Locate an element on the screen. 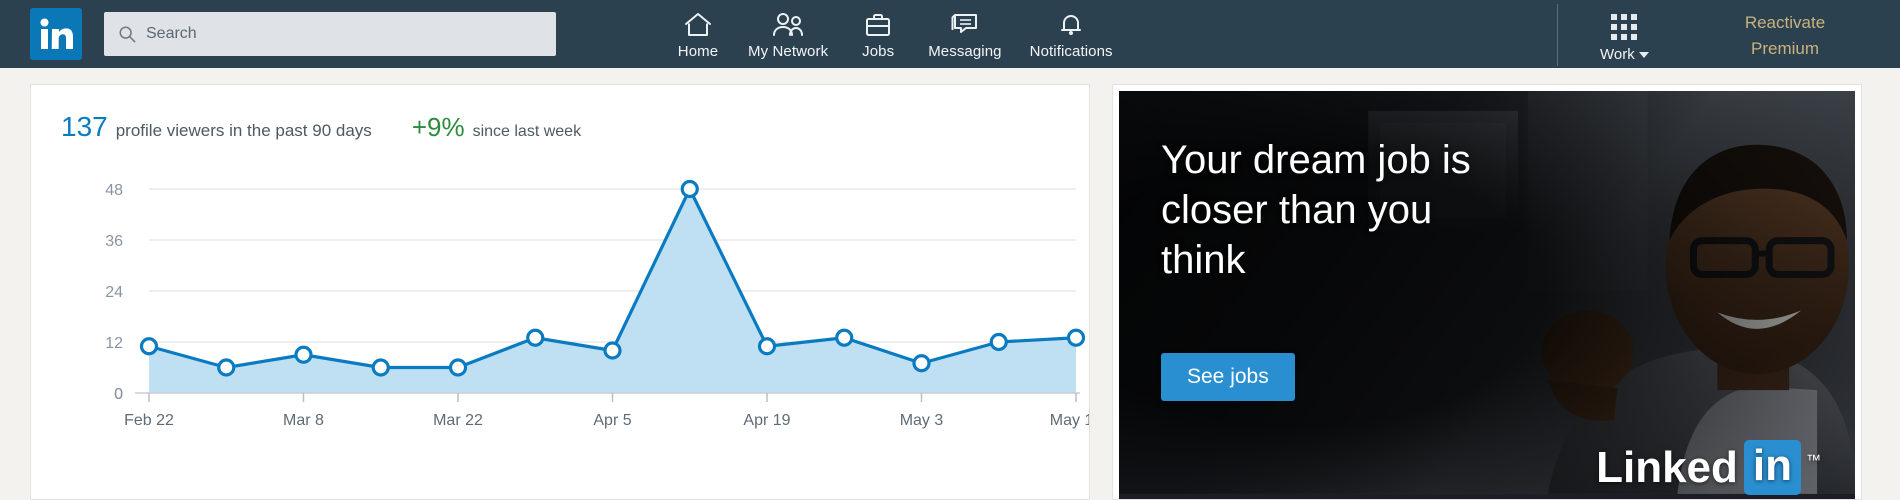 Image resolution: width=1900 pixels, height=500 pixels. change-percent: +9% is located at coordinates (438, 127).